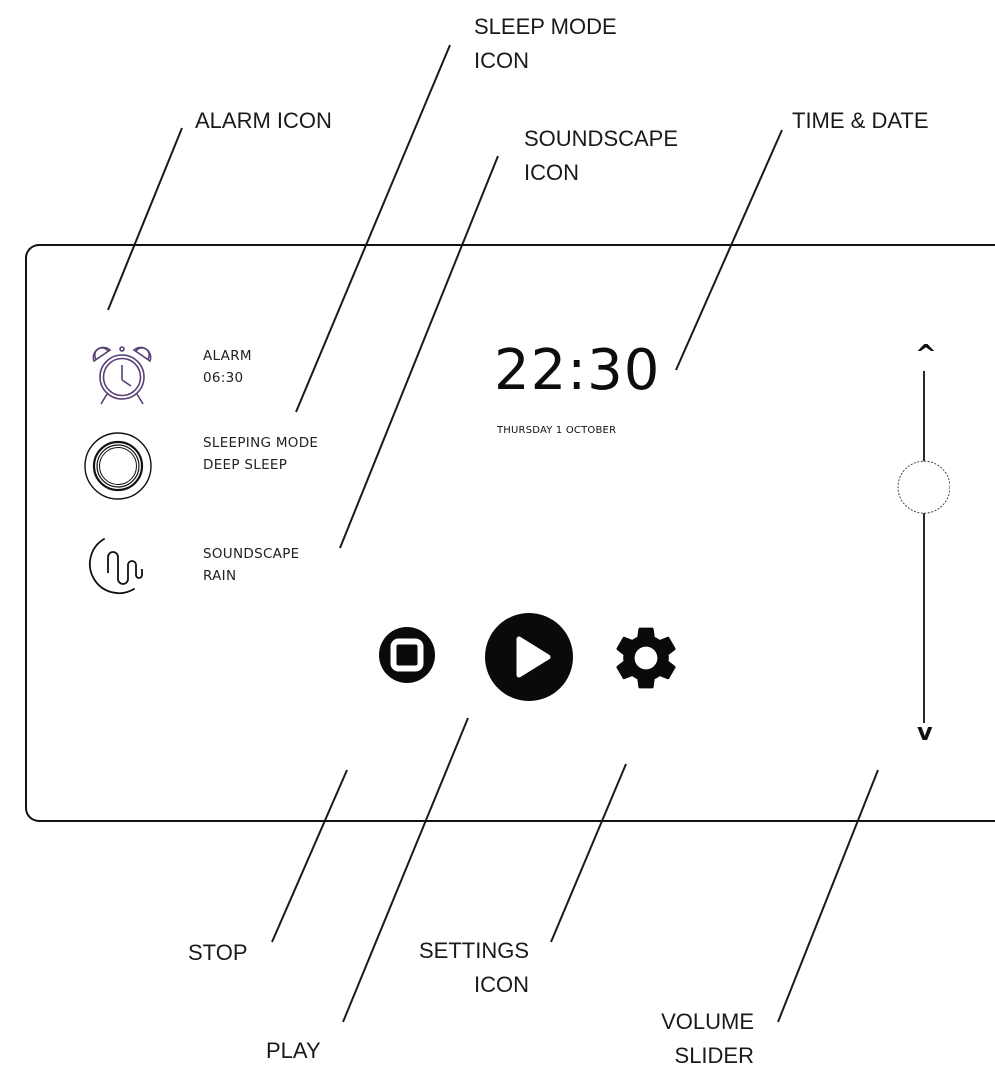 Image resolution: width=995 pixels, height=1073 pixels. Describe the element at coordinates (118, 466) in the screenshot. I see `ring-icon` at that location.